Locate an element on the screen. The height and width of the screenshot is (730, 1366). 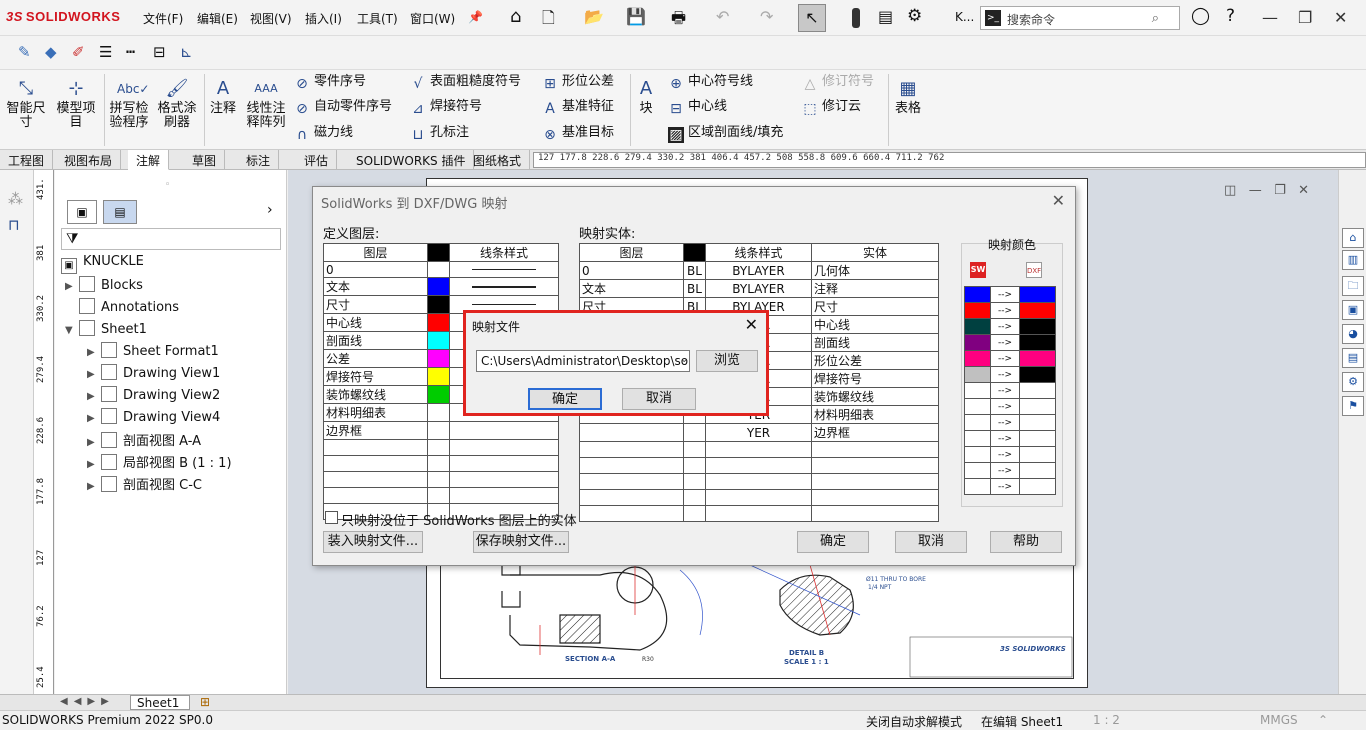
file-properties-icon: ▤ is located at coordinates (885, 16).